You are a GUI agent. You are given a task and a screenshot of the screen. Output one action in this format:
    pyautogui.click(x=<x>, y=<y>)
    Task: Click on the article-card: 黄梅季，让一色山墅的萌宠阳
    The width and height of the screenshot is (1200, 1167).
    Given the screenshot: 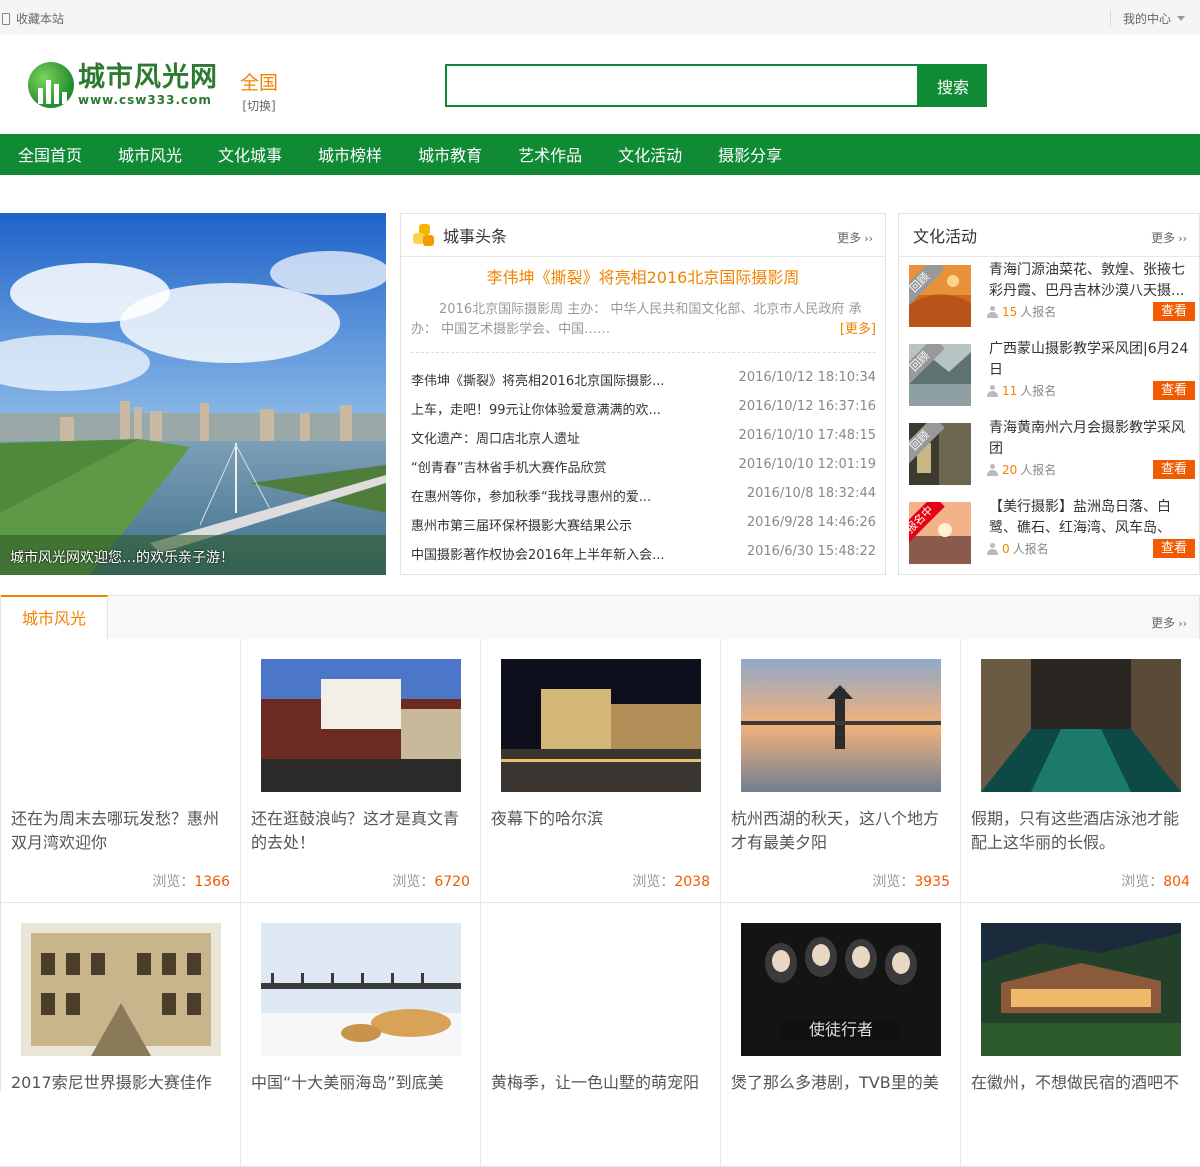 What is the action you would take?
    pyautogui.click(x=601, y=1035)
    